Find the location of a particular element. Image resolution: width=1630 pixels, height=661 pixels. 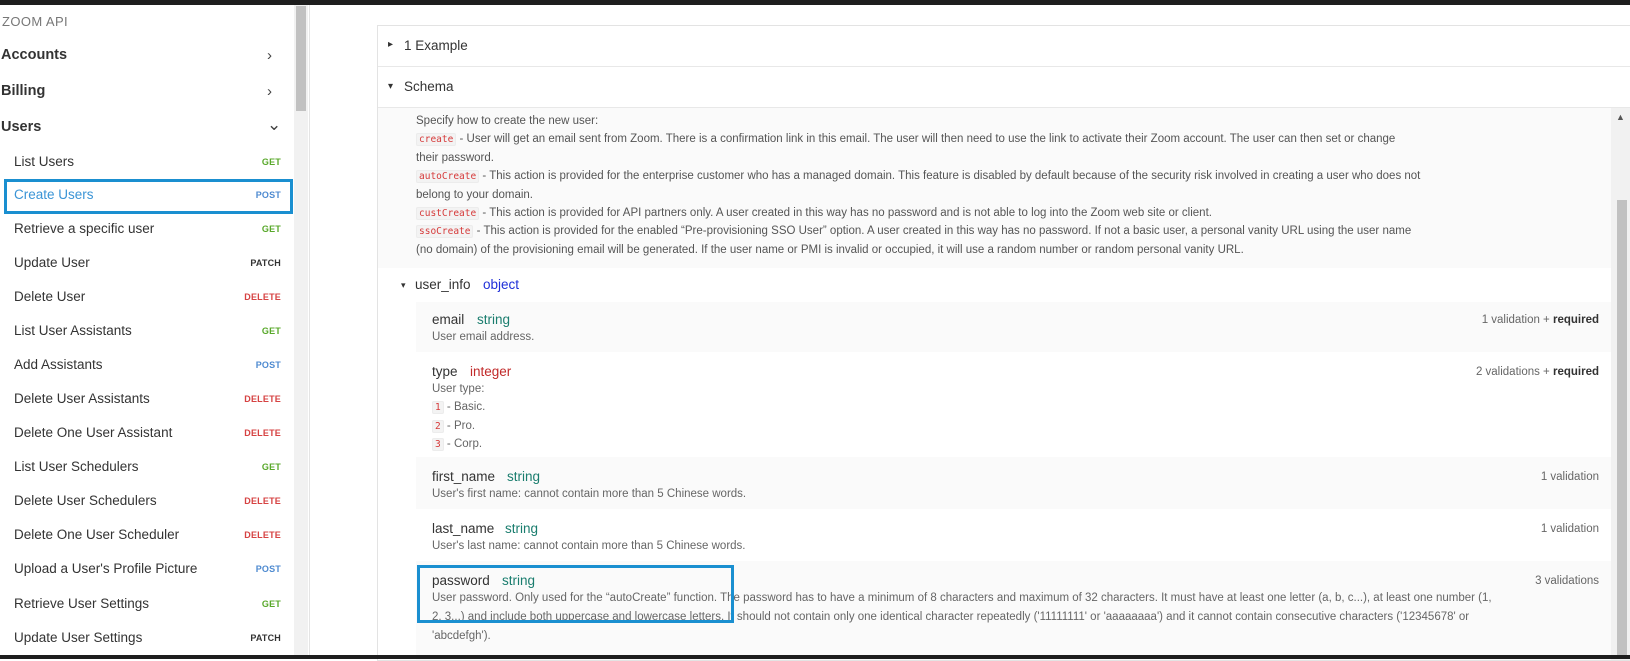

sidebar-item-list-users: List Users GET is located at coordinates (148, 163).